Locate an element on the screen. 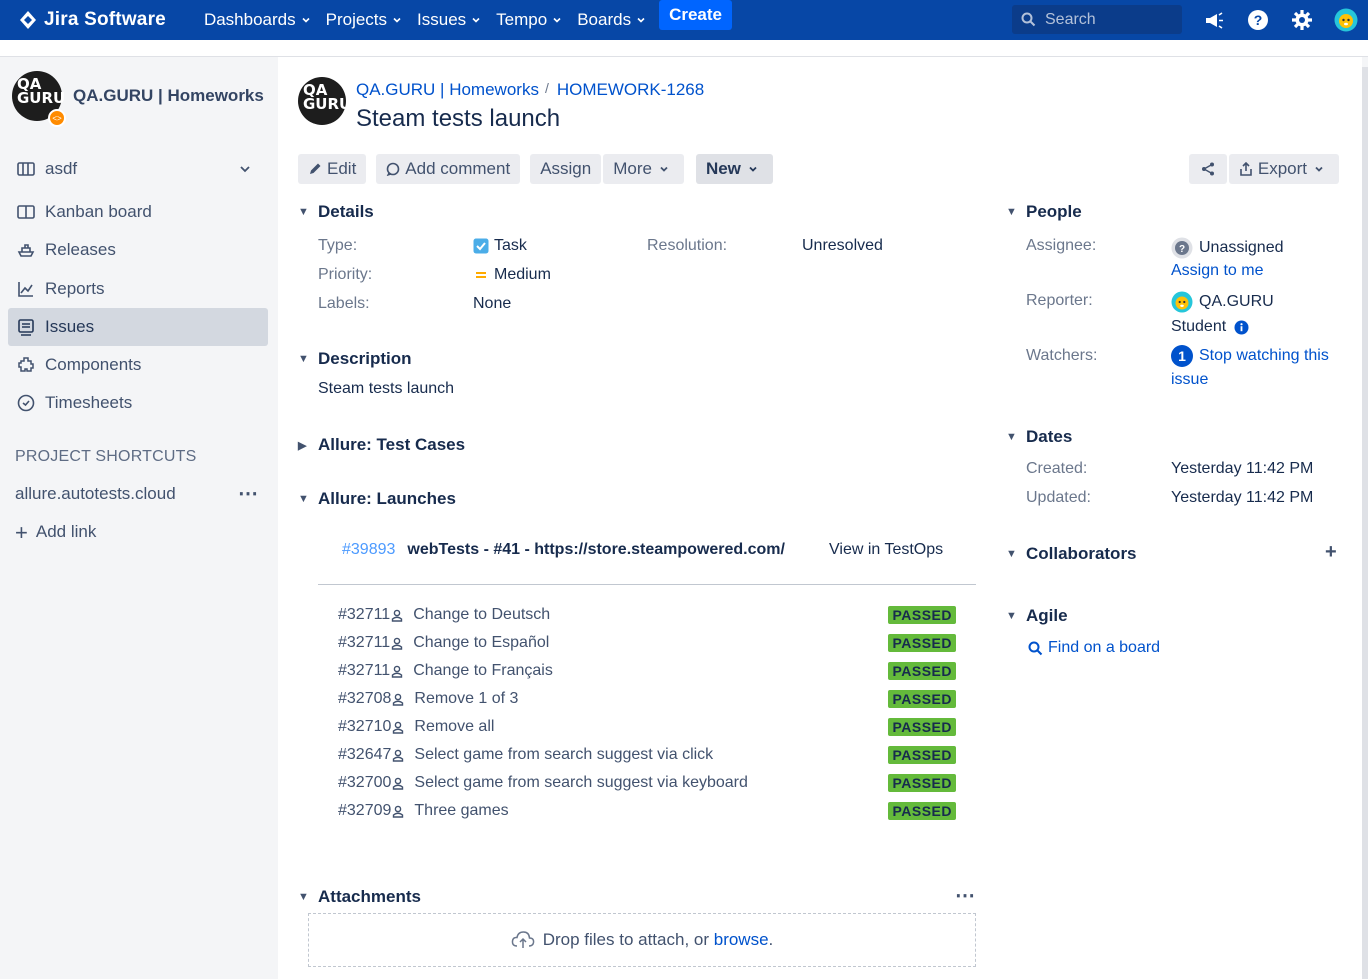 This screenshot has height=979, width=1368. project-name: QA.GURU | Homeworks is located at coordinates (168, 95).